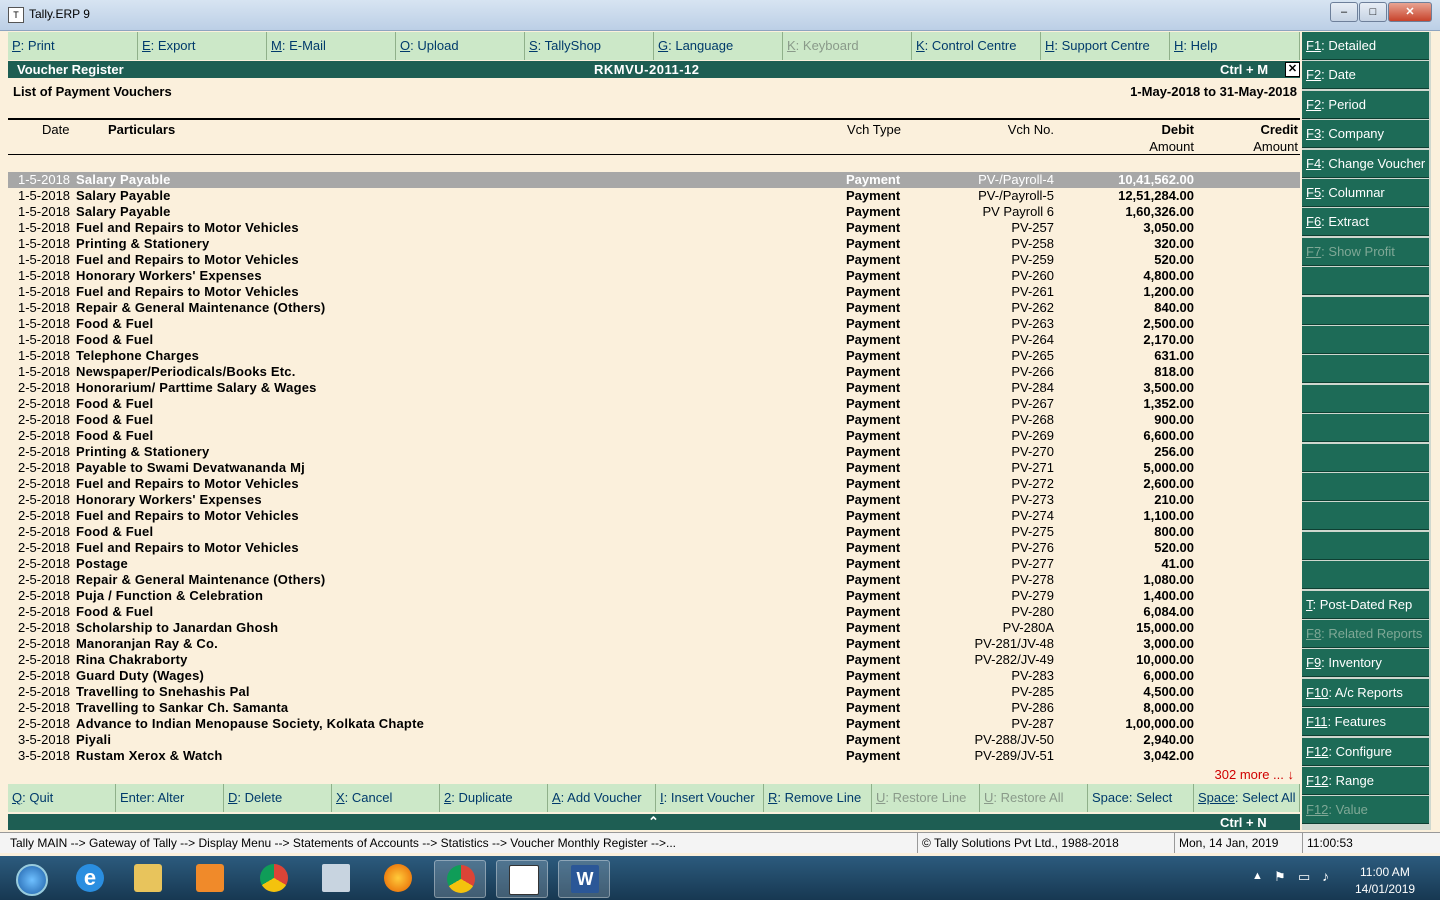 This screenshot has width=1440, height=900. What do you see at coordinates (210, 879) in the screenshot?
I see `media-player-icon` at bounding box center [210, 879].